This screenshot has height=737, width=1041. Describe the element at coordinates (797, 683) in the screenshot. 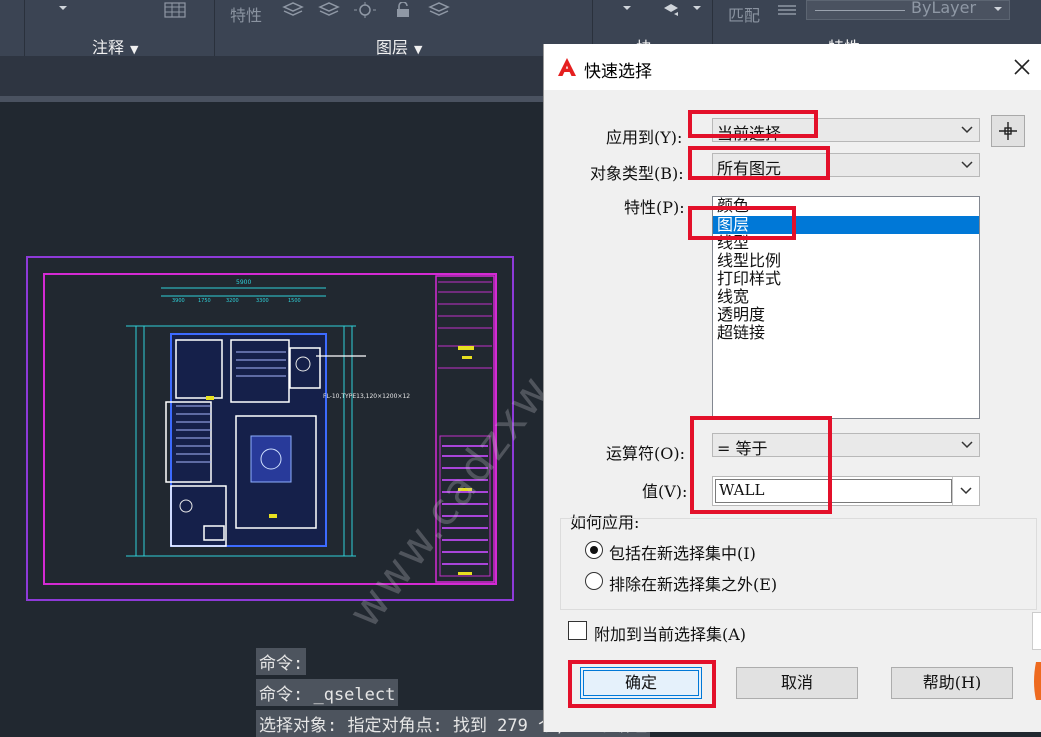

I see `cancel-button: 取消` at that location.